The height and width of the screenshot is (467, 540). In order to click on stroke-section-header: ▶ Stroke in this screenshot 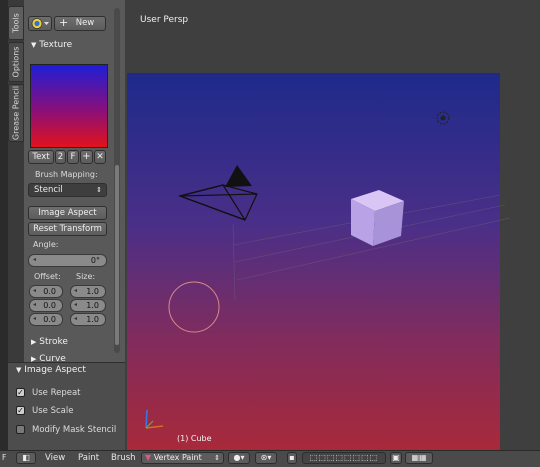, I will do `click(49, 342)`.